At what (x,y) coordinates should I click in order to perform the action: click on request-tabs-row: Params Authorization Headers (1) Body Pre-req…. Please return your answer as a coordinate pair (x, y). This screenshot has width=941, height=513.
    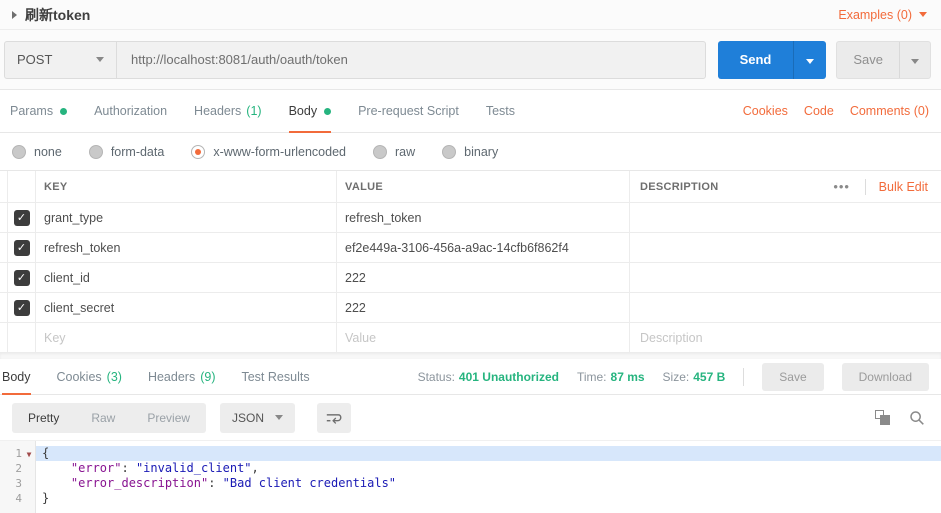
    Looking at the image, I should click on (470, 111).